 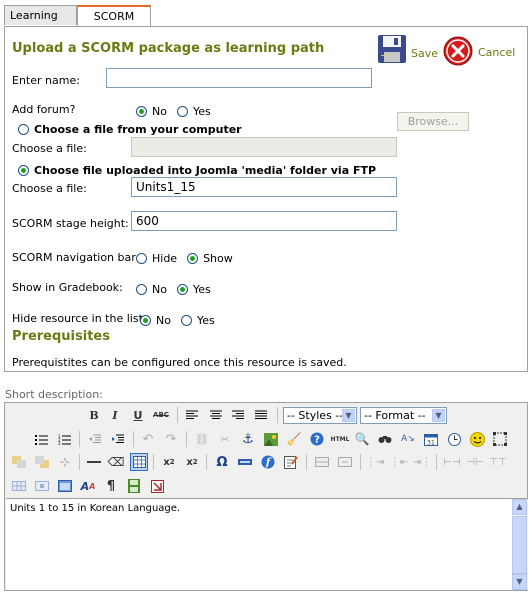 What do you see at coordinates (193, 258) in the screenshot?
I see `nav-bar-show-radio` at bounding box center [193, 258].